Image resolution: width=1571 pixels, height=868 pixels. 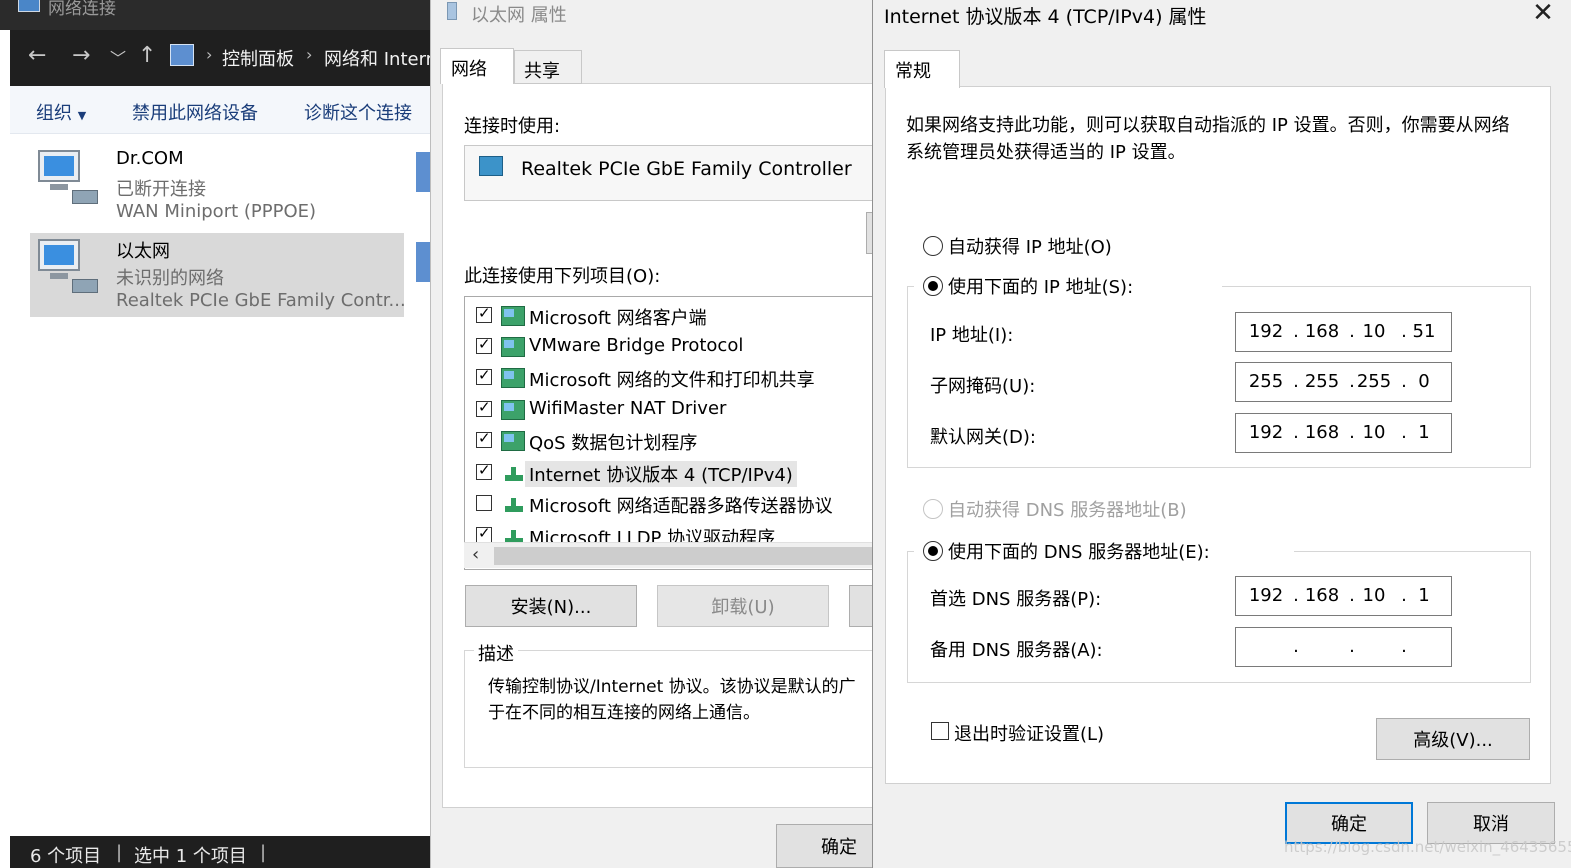 What do you see at coordinates (82, 115) in the screenshot?
I see `dropdown-caret-icon: ▼` at bounding box center [82, 115].